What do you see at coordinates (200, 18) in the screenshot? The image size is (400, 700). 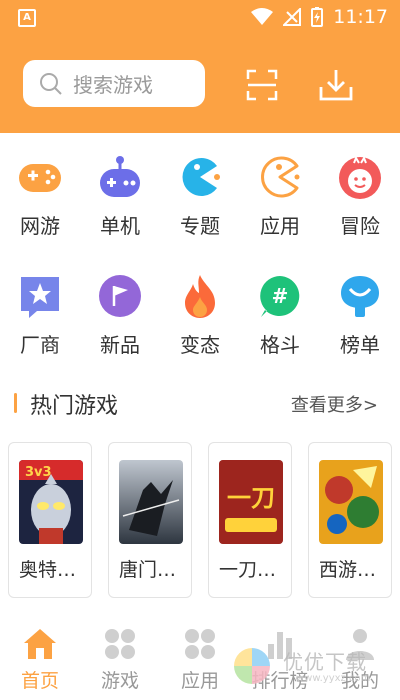 I see `status-bar: A 11:17` at bounding box center [200, 18].